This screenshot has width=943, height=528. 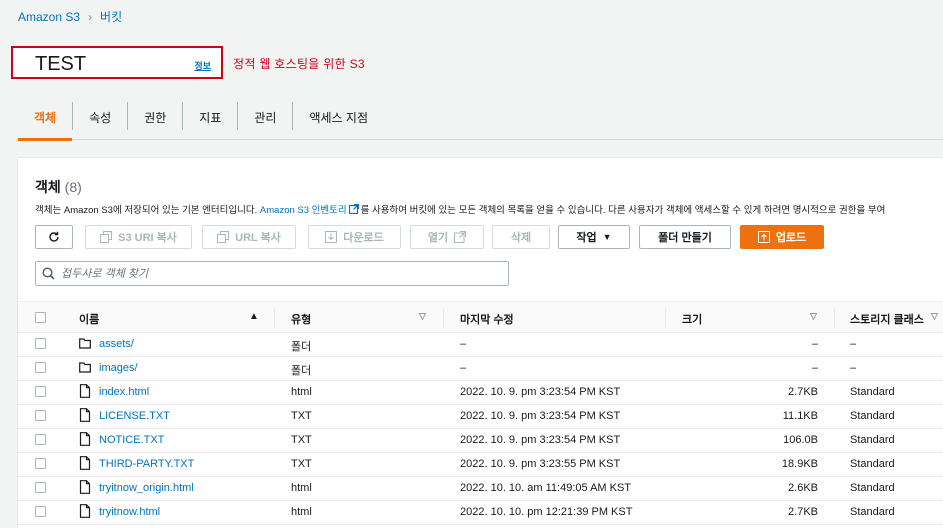 I want to click on object-name-link: NOTICE.TXT, so click(x=131, y=440).